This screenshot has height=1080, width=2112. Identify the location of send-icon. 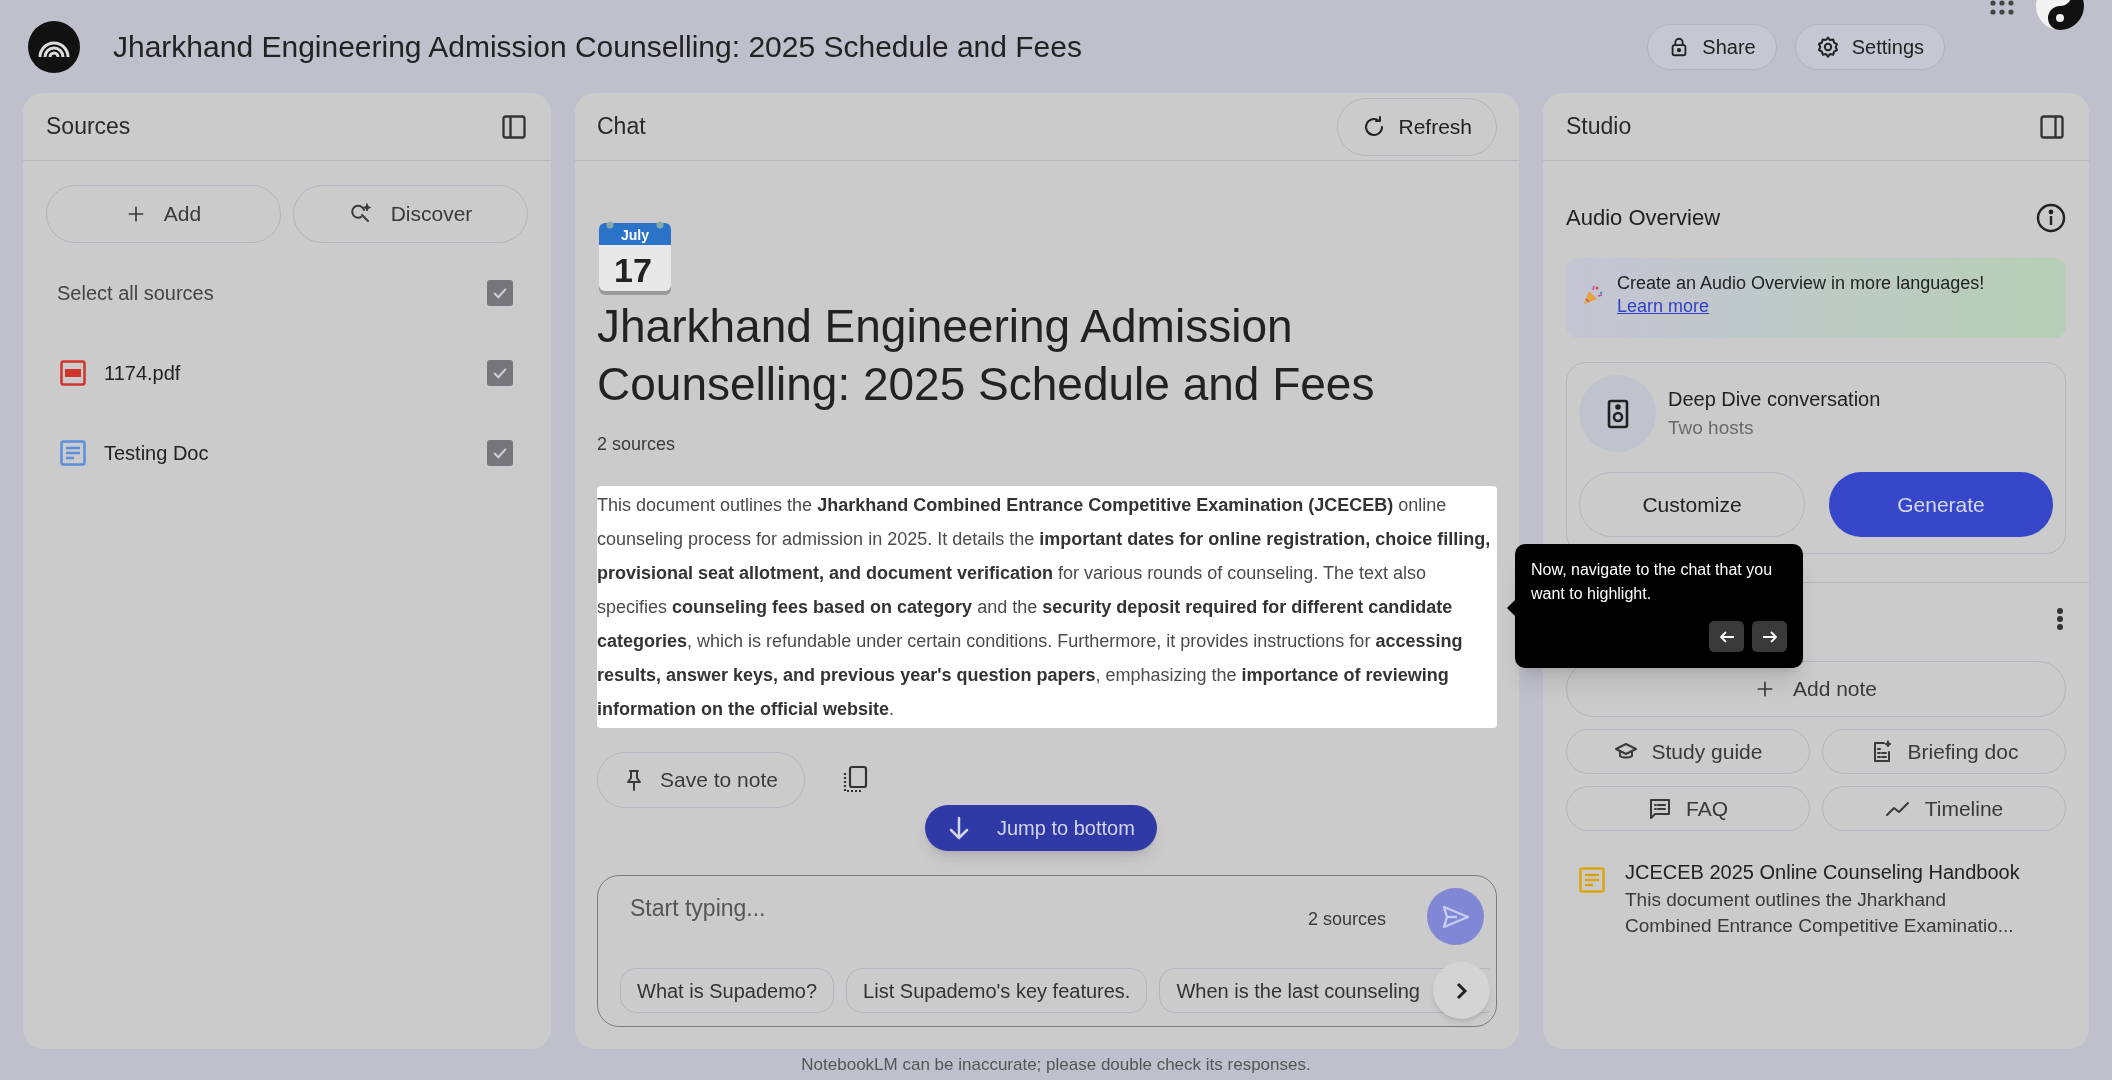
(1455, 916).